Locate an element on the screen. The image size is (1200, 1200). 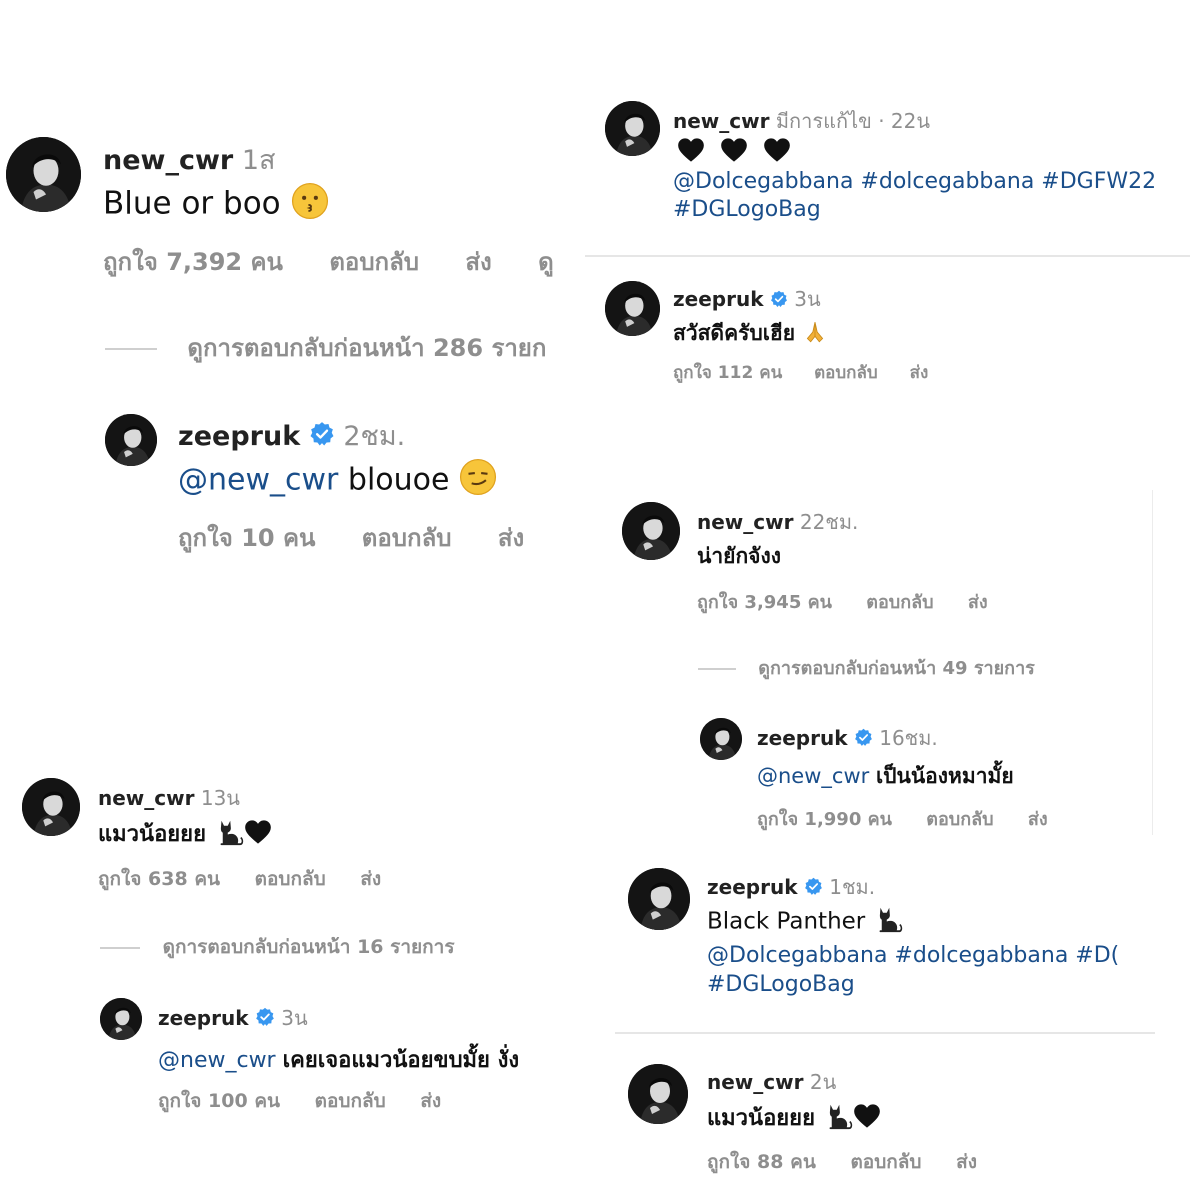
black-cat-icon is located at coordinates (838, 1119).